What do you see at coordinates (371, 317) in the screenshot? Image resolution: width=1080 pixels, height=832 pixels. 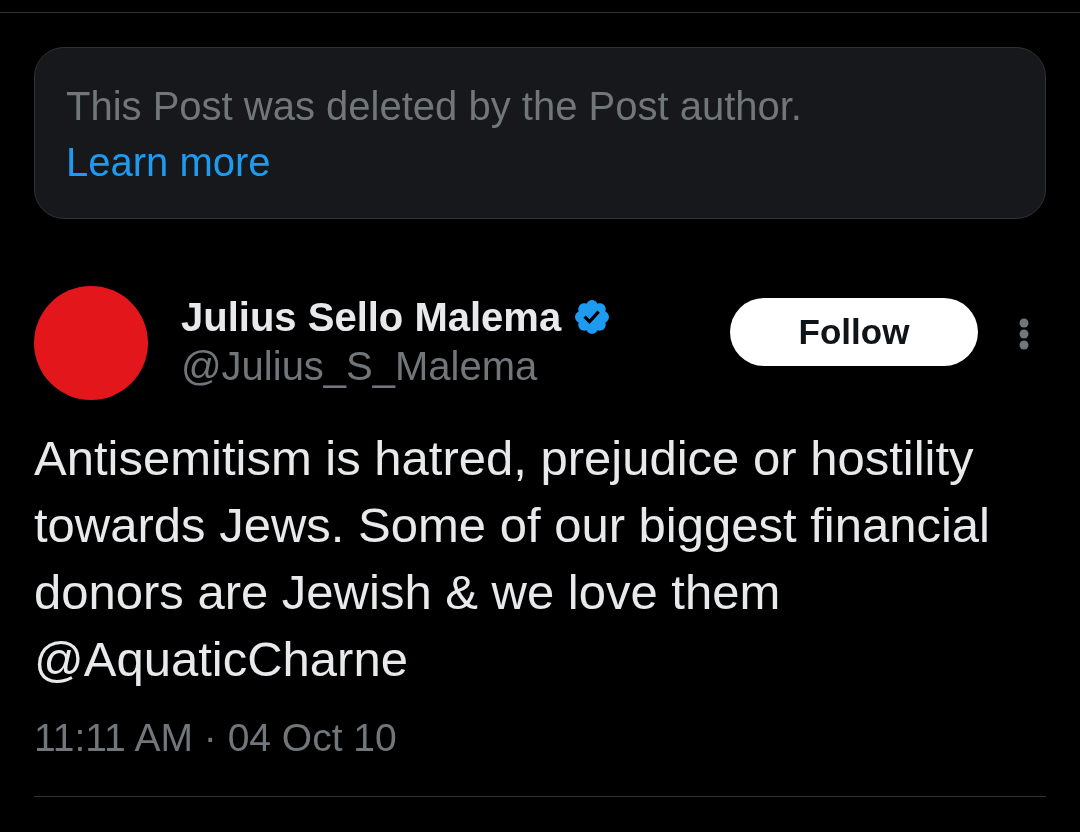 I see `author-name: Julius Sello Malema` at bounding box center [371, 317].